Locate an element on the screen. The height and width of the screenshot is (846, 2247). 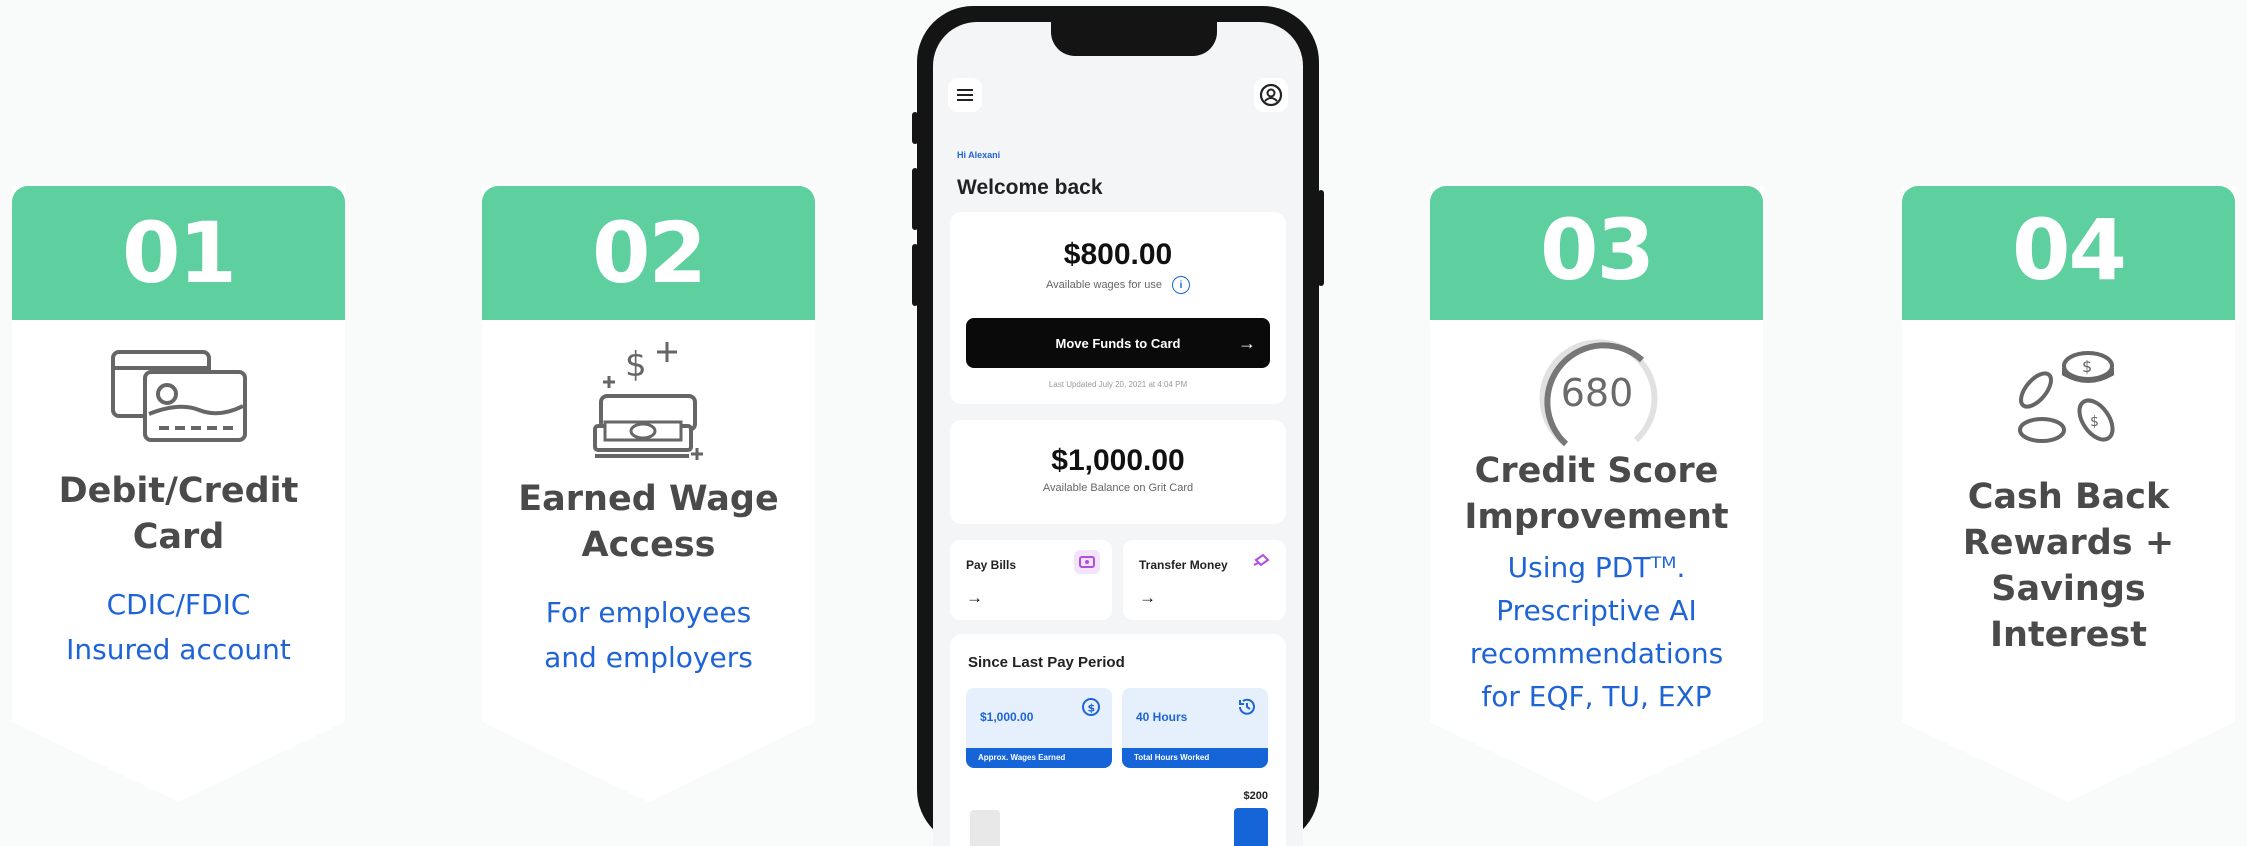
credit-cards-icon is located at coordinates (178, 396).